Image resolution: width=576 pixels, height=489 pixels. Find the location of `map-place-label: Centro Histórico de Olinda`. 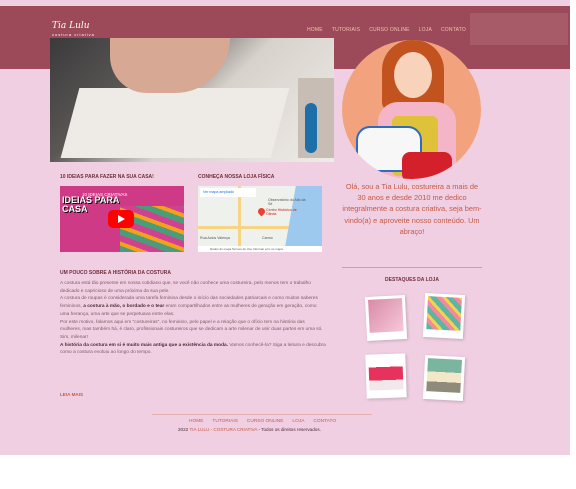

map-place-label: Centro Histórico de Olinda is located at coordinates (281, 212).